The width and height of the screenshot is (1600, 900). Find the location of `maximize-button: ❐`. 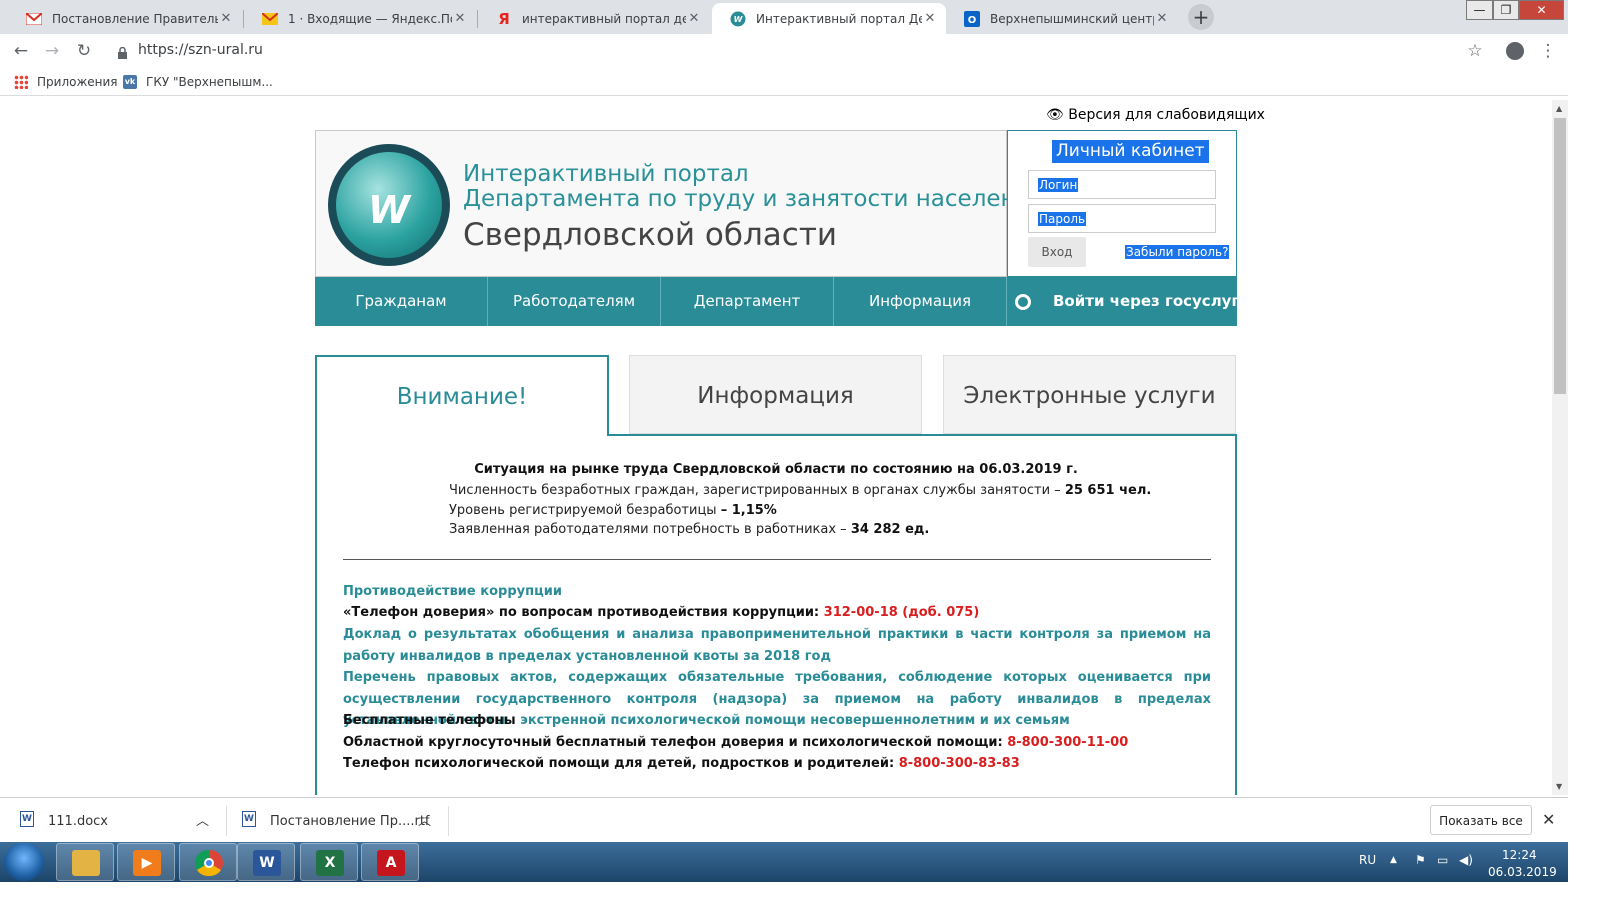

maximize-button: ❐ is located at coordinates (1506, 10).